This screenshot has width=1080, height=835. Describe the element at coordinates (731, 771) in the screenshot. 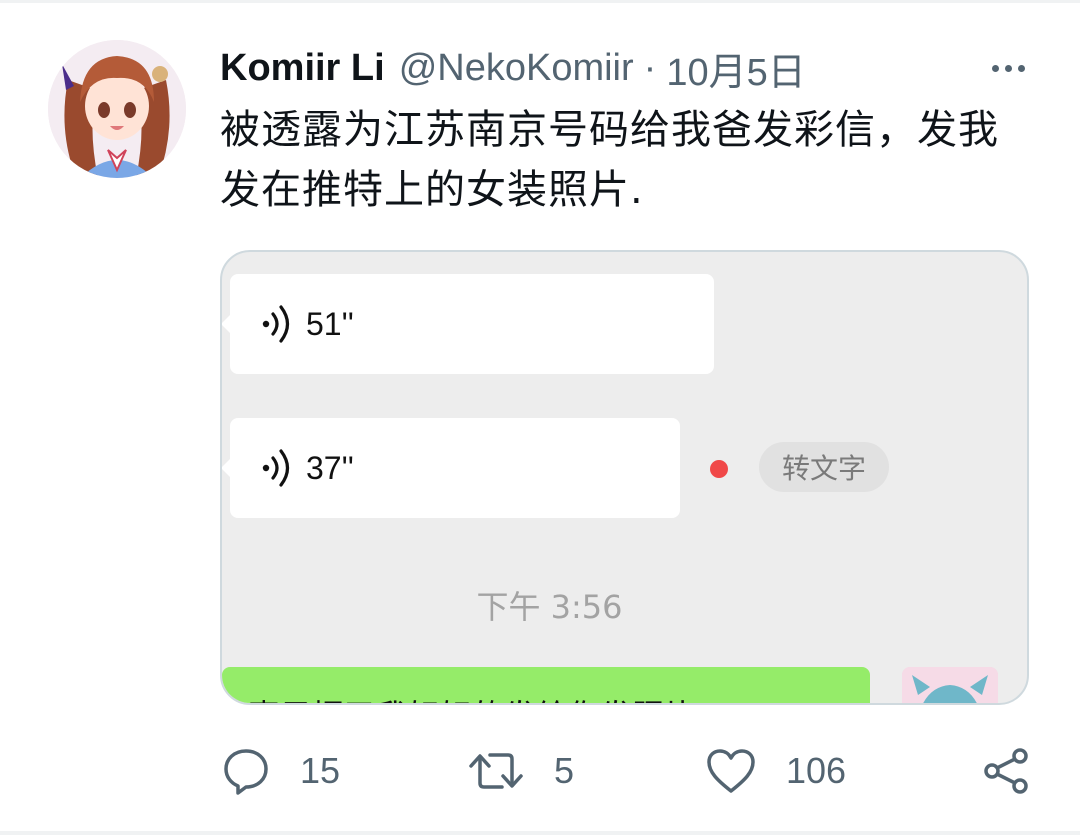

I see `like-icon` at that location.